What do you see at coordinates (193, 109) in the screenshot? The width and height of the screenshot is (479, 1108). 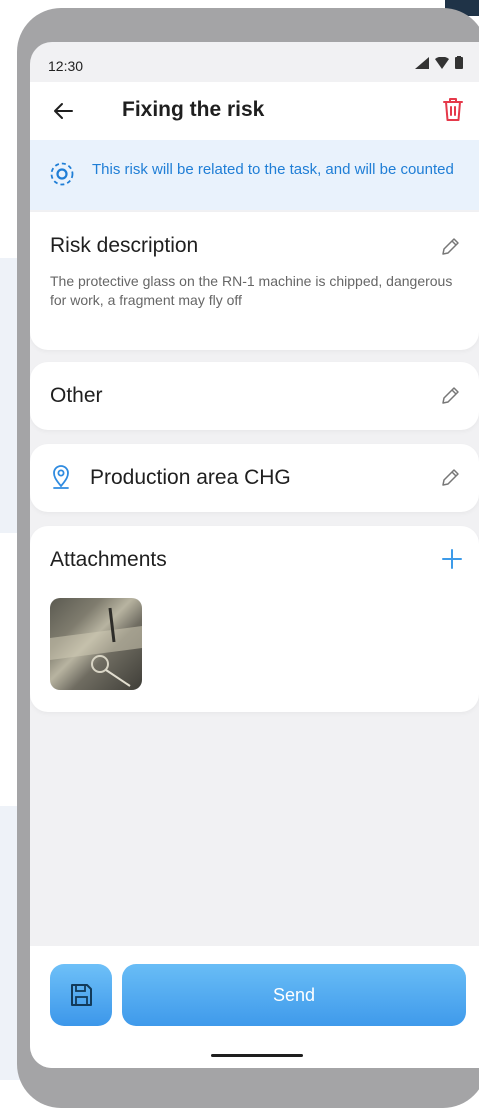 I see `page-title: Fixing the risk` at bounding box center [193, 109].